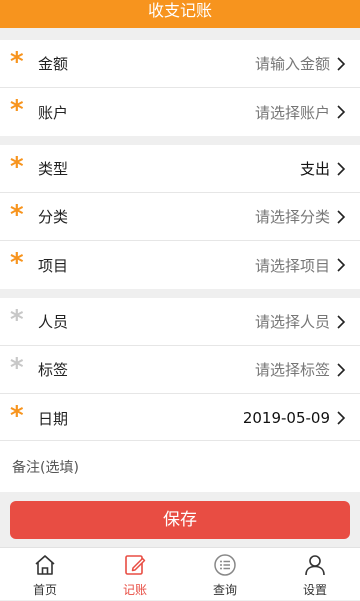 The width and height of the screenshot is (360, 601). I want to click on category-row: * 分类 请选择分类, so click(180, 217).